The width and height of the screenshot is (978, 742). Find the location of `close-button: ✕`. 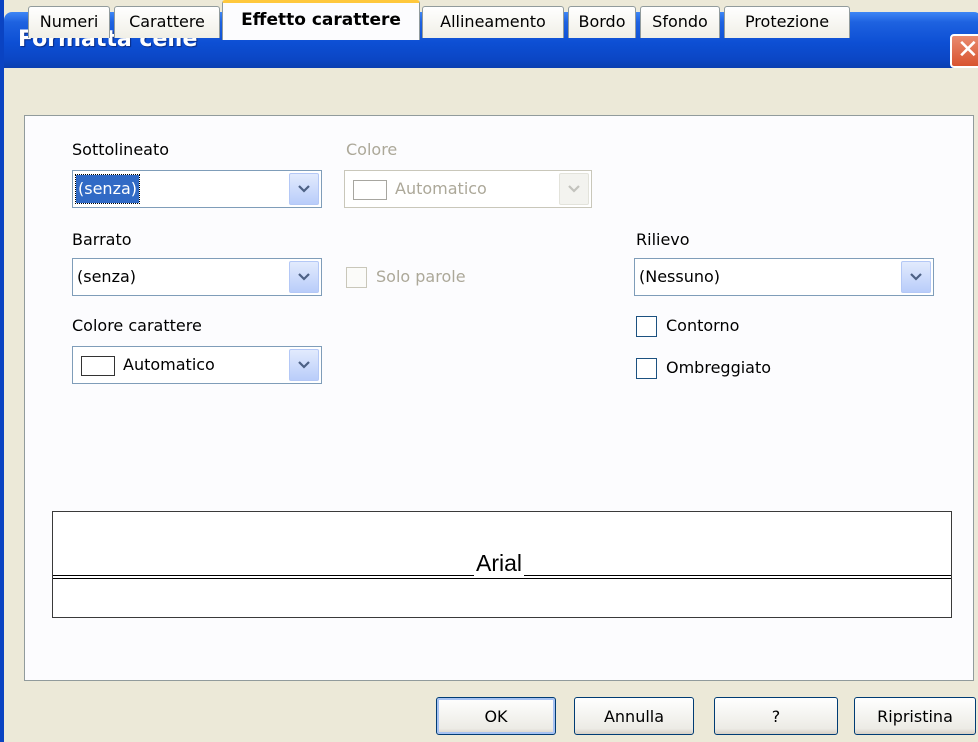

close-button: ✕ is located at coordinates (964, 51).